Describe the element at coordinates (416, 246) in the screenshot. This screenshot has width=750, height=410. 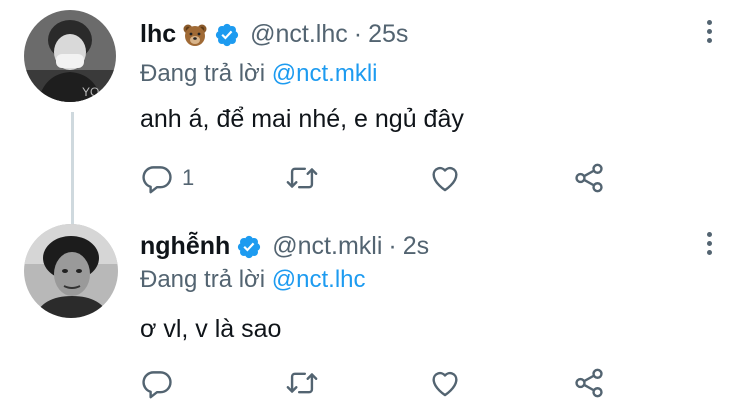
I see `timestamp: 2s` at that location.